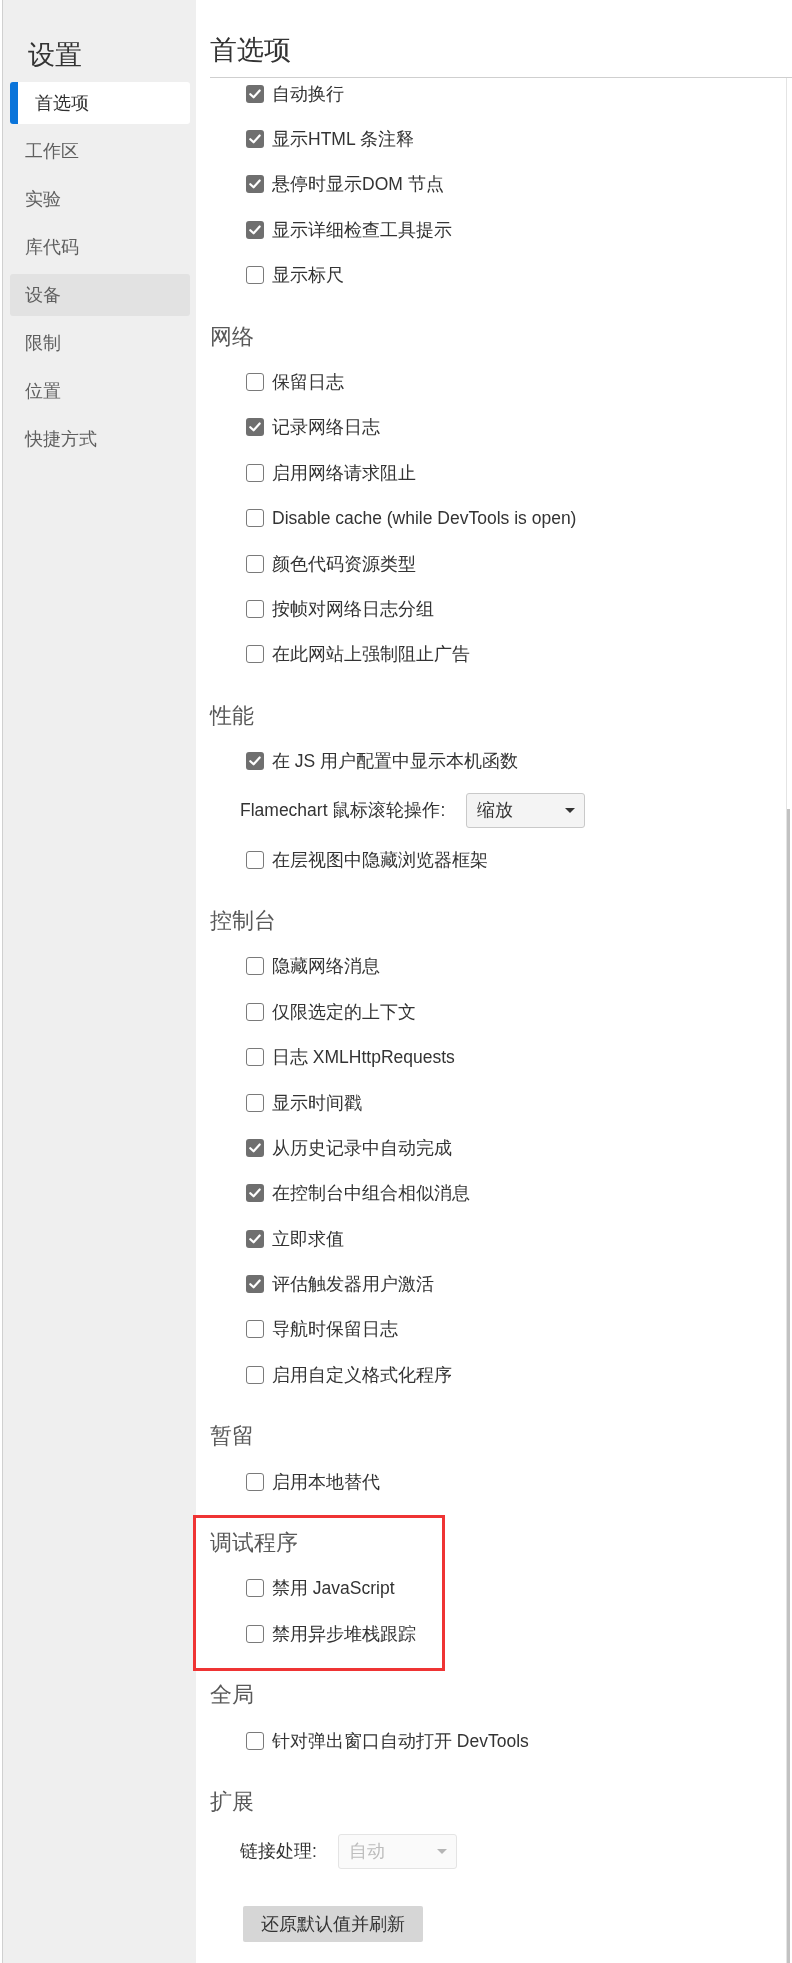 The height and width of the screenshot is (1963, 792). What do you see at coordinates (526, 810) in the screenshot?
I see `dropdown: 缩放` at bounding box center [526, 810].